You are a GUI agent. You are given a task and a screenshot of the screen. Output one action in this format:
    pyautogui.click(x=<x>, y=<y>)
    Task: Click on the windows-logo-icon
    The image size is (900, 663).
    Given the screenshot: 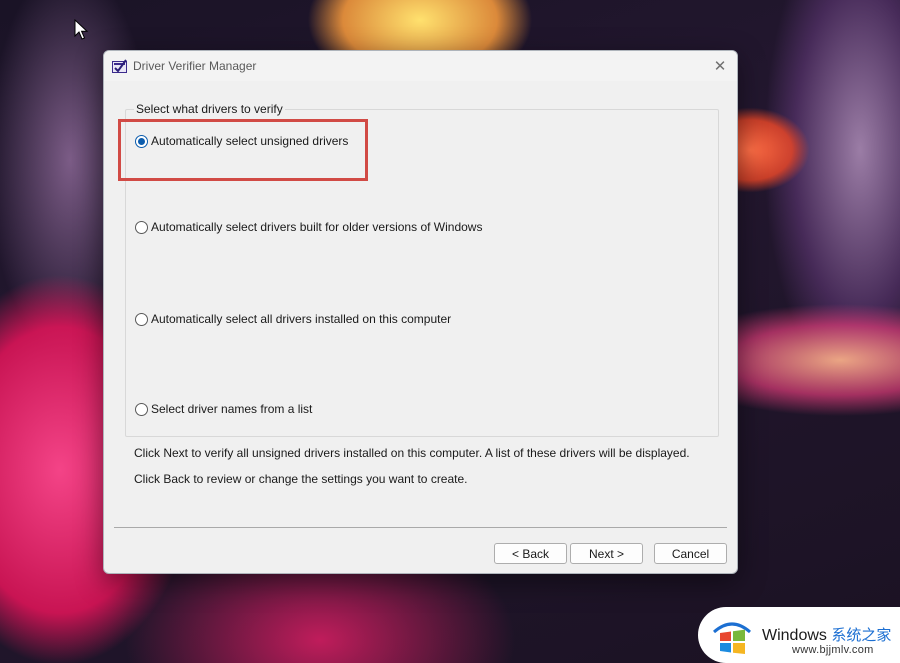 What is the action you would take?
    pyautogui.click(x=732, y=638)
    